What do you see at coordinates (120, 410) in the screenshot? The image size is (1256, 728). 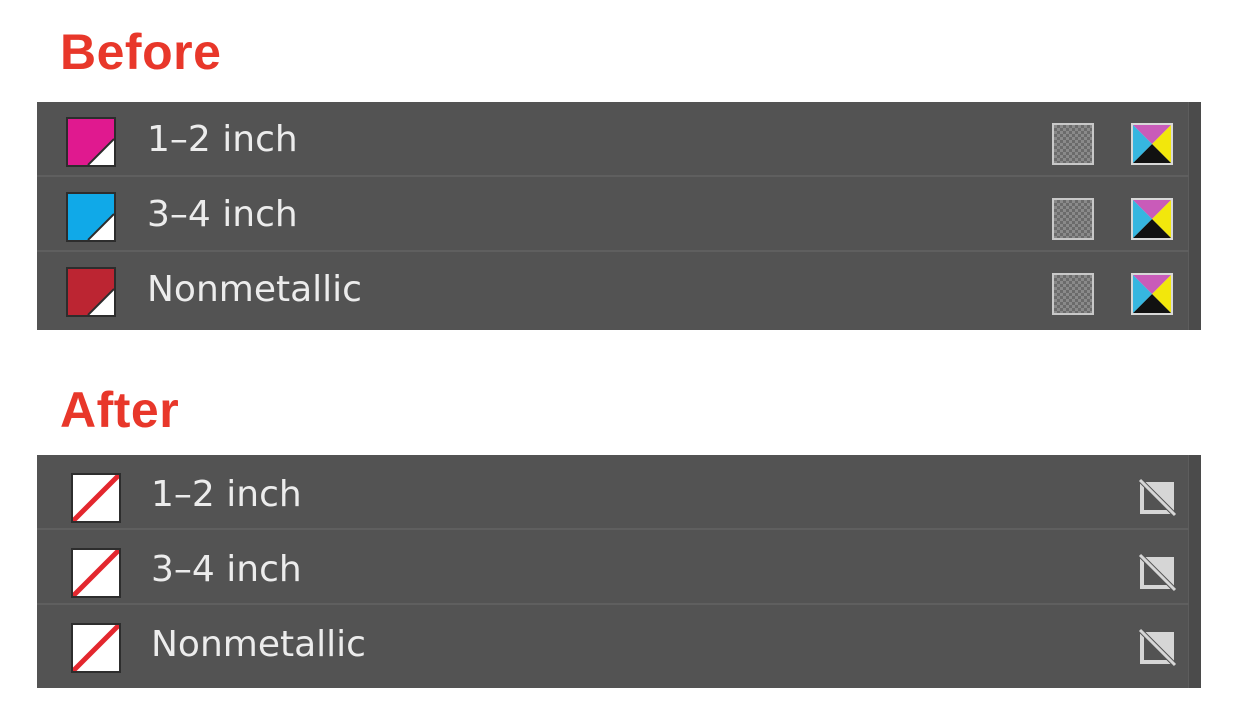 I see `after-heading: After` at bounding box center [120, 410].